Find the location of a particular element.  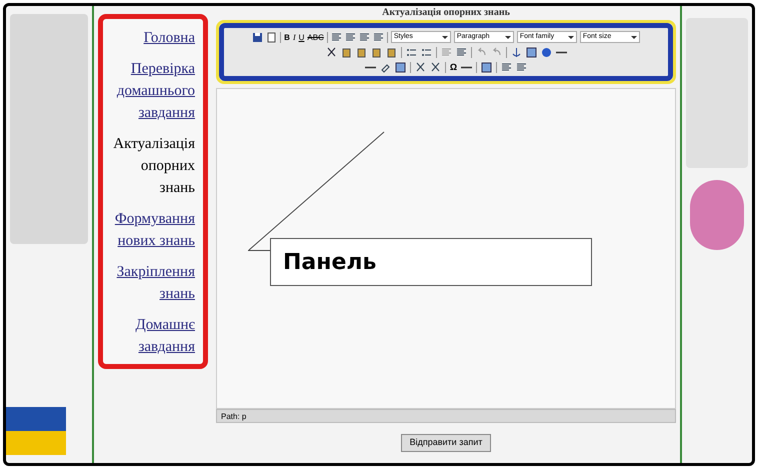

eraser-icon is located at coordinates (385, 67).